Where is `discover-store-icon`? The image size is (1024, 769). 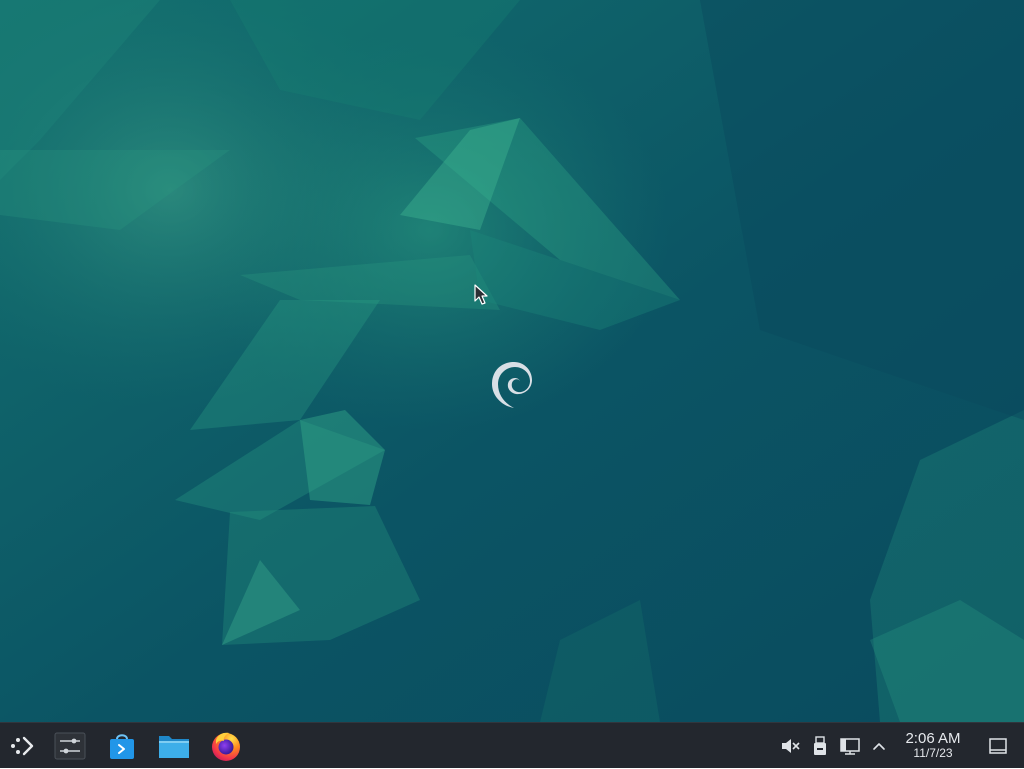 discover-store-icon is located at coordinates (122, 746).